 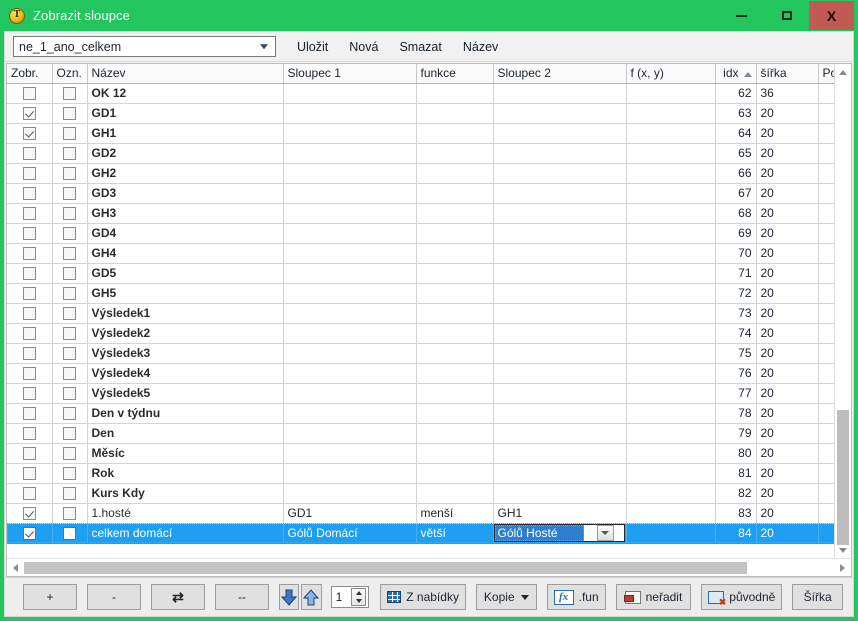 I want to click on table-row: GD2 65 20, so click(x=420, y=153).